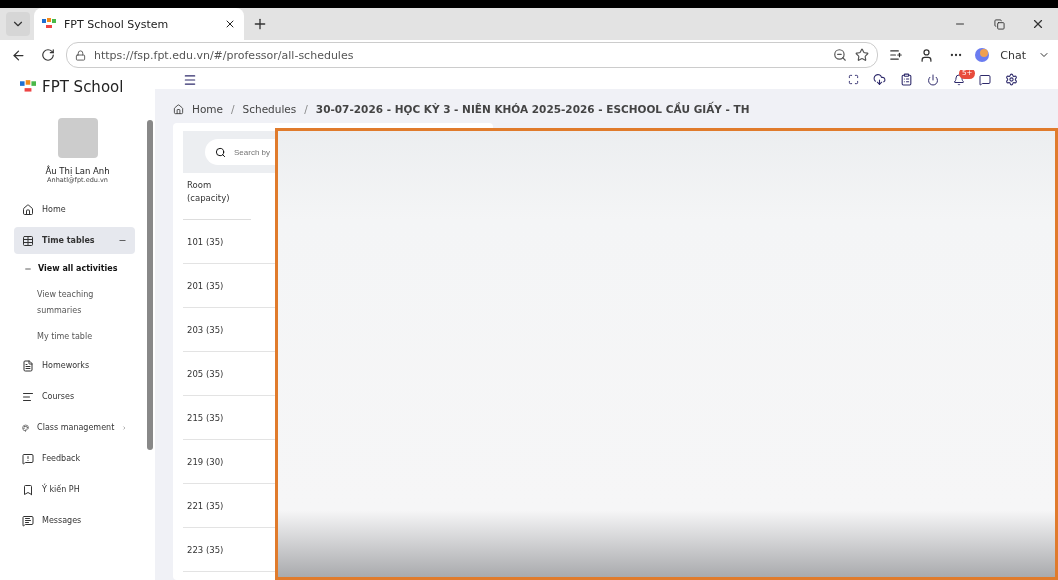  Describe the element at coordinates (69, 269) in the screenshot. I see `submenu-item: View all activities` at that location.